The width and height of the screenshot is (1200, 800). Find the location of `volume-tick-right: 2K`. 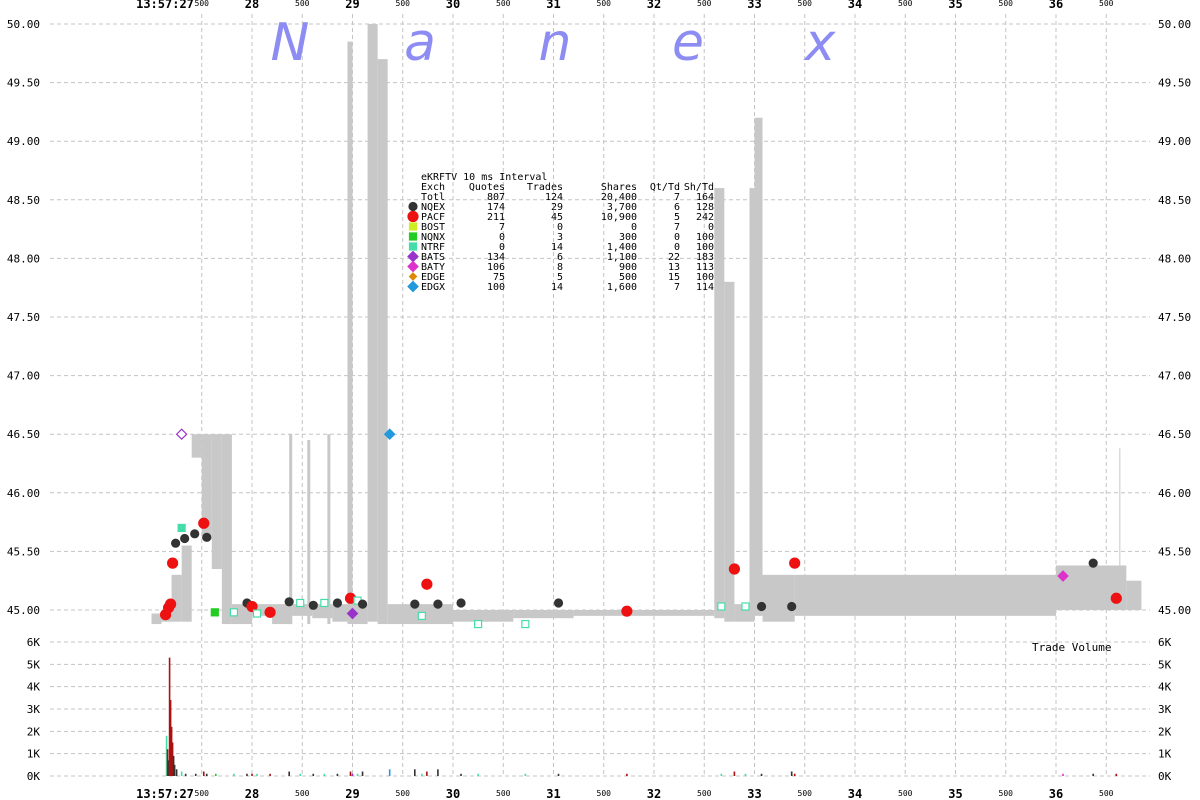

volume-tick-right: 2K is located at coordinates (1165, 731).